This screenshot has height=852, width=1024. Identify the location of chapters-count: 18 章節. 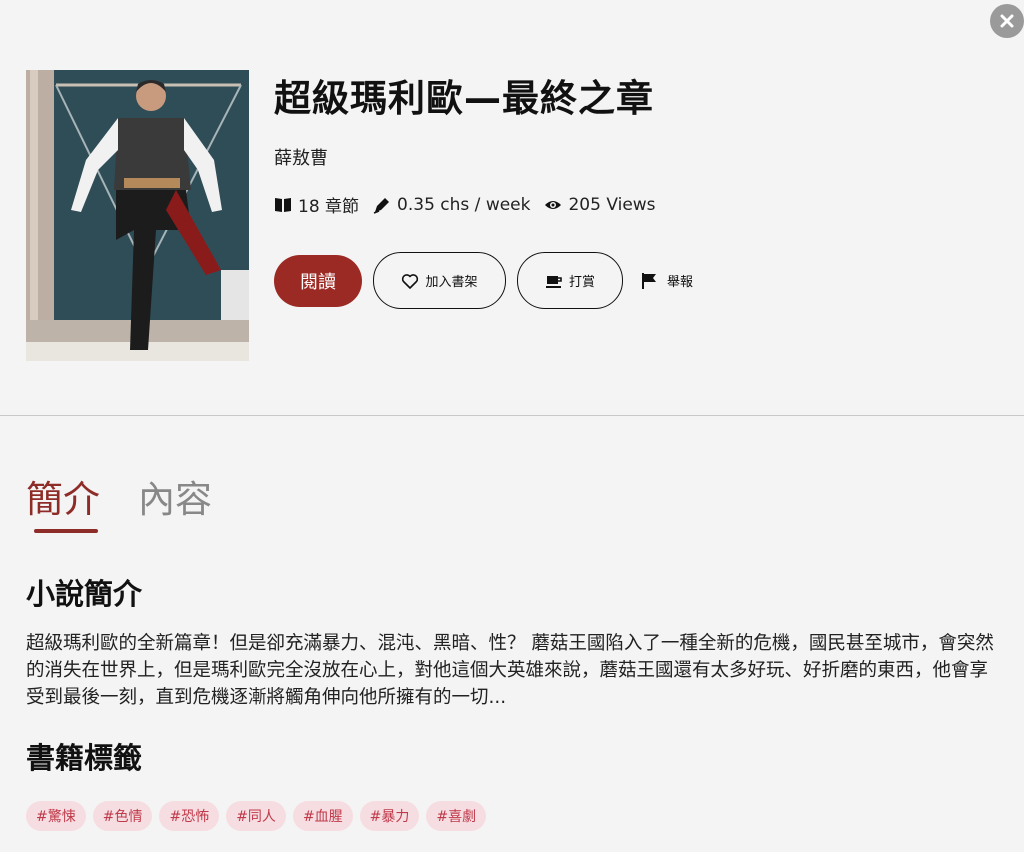
(329, 207).